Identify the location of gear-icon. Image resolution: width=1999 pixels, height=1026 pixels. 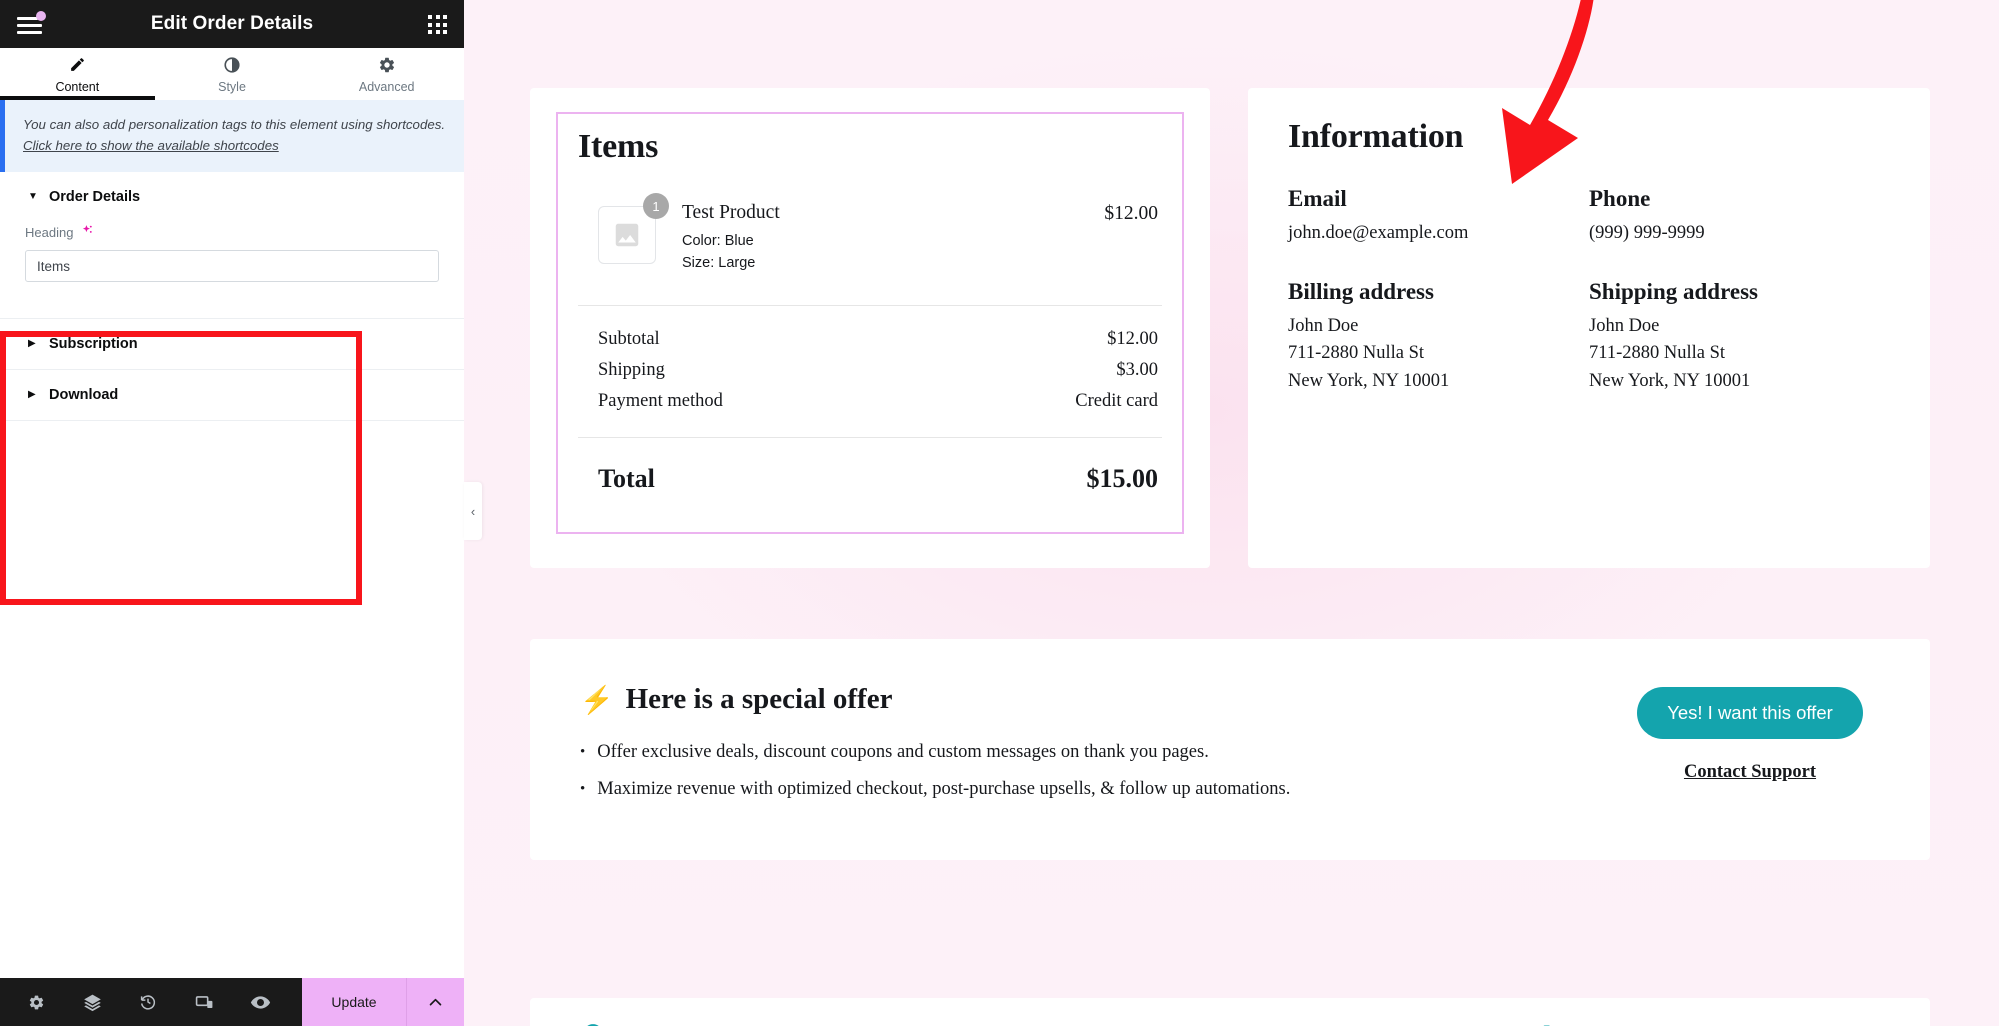
(387, 65).